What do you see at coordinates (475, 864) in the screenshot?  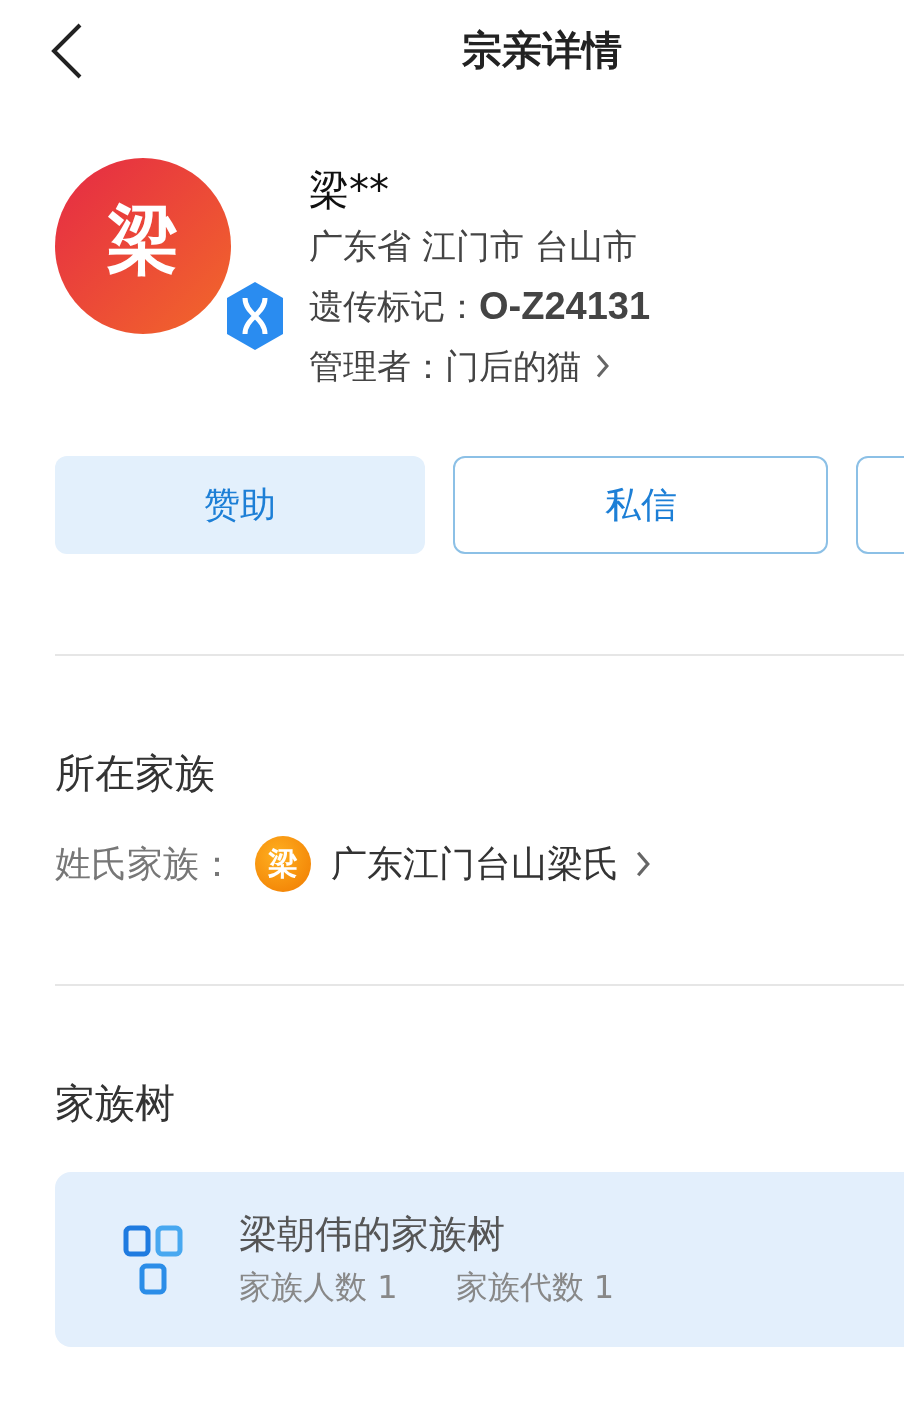 I see `family-link: 广东江门台山梁氏` at bounding box center [475, 864].